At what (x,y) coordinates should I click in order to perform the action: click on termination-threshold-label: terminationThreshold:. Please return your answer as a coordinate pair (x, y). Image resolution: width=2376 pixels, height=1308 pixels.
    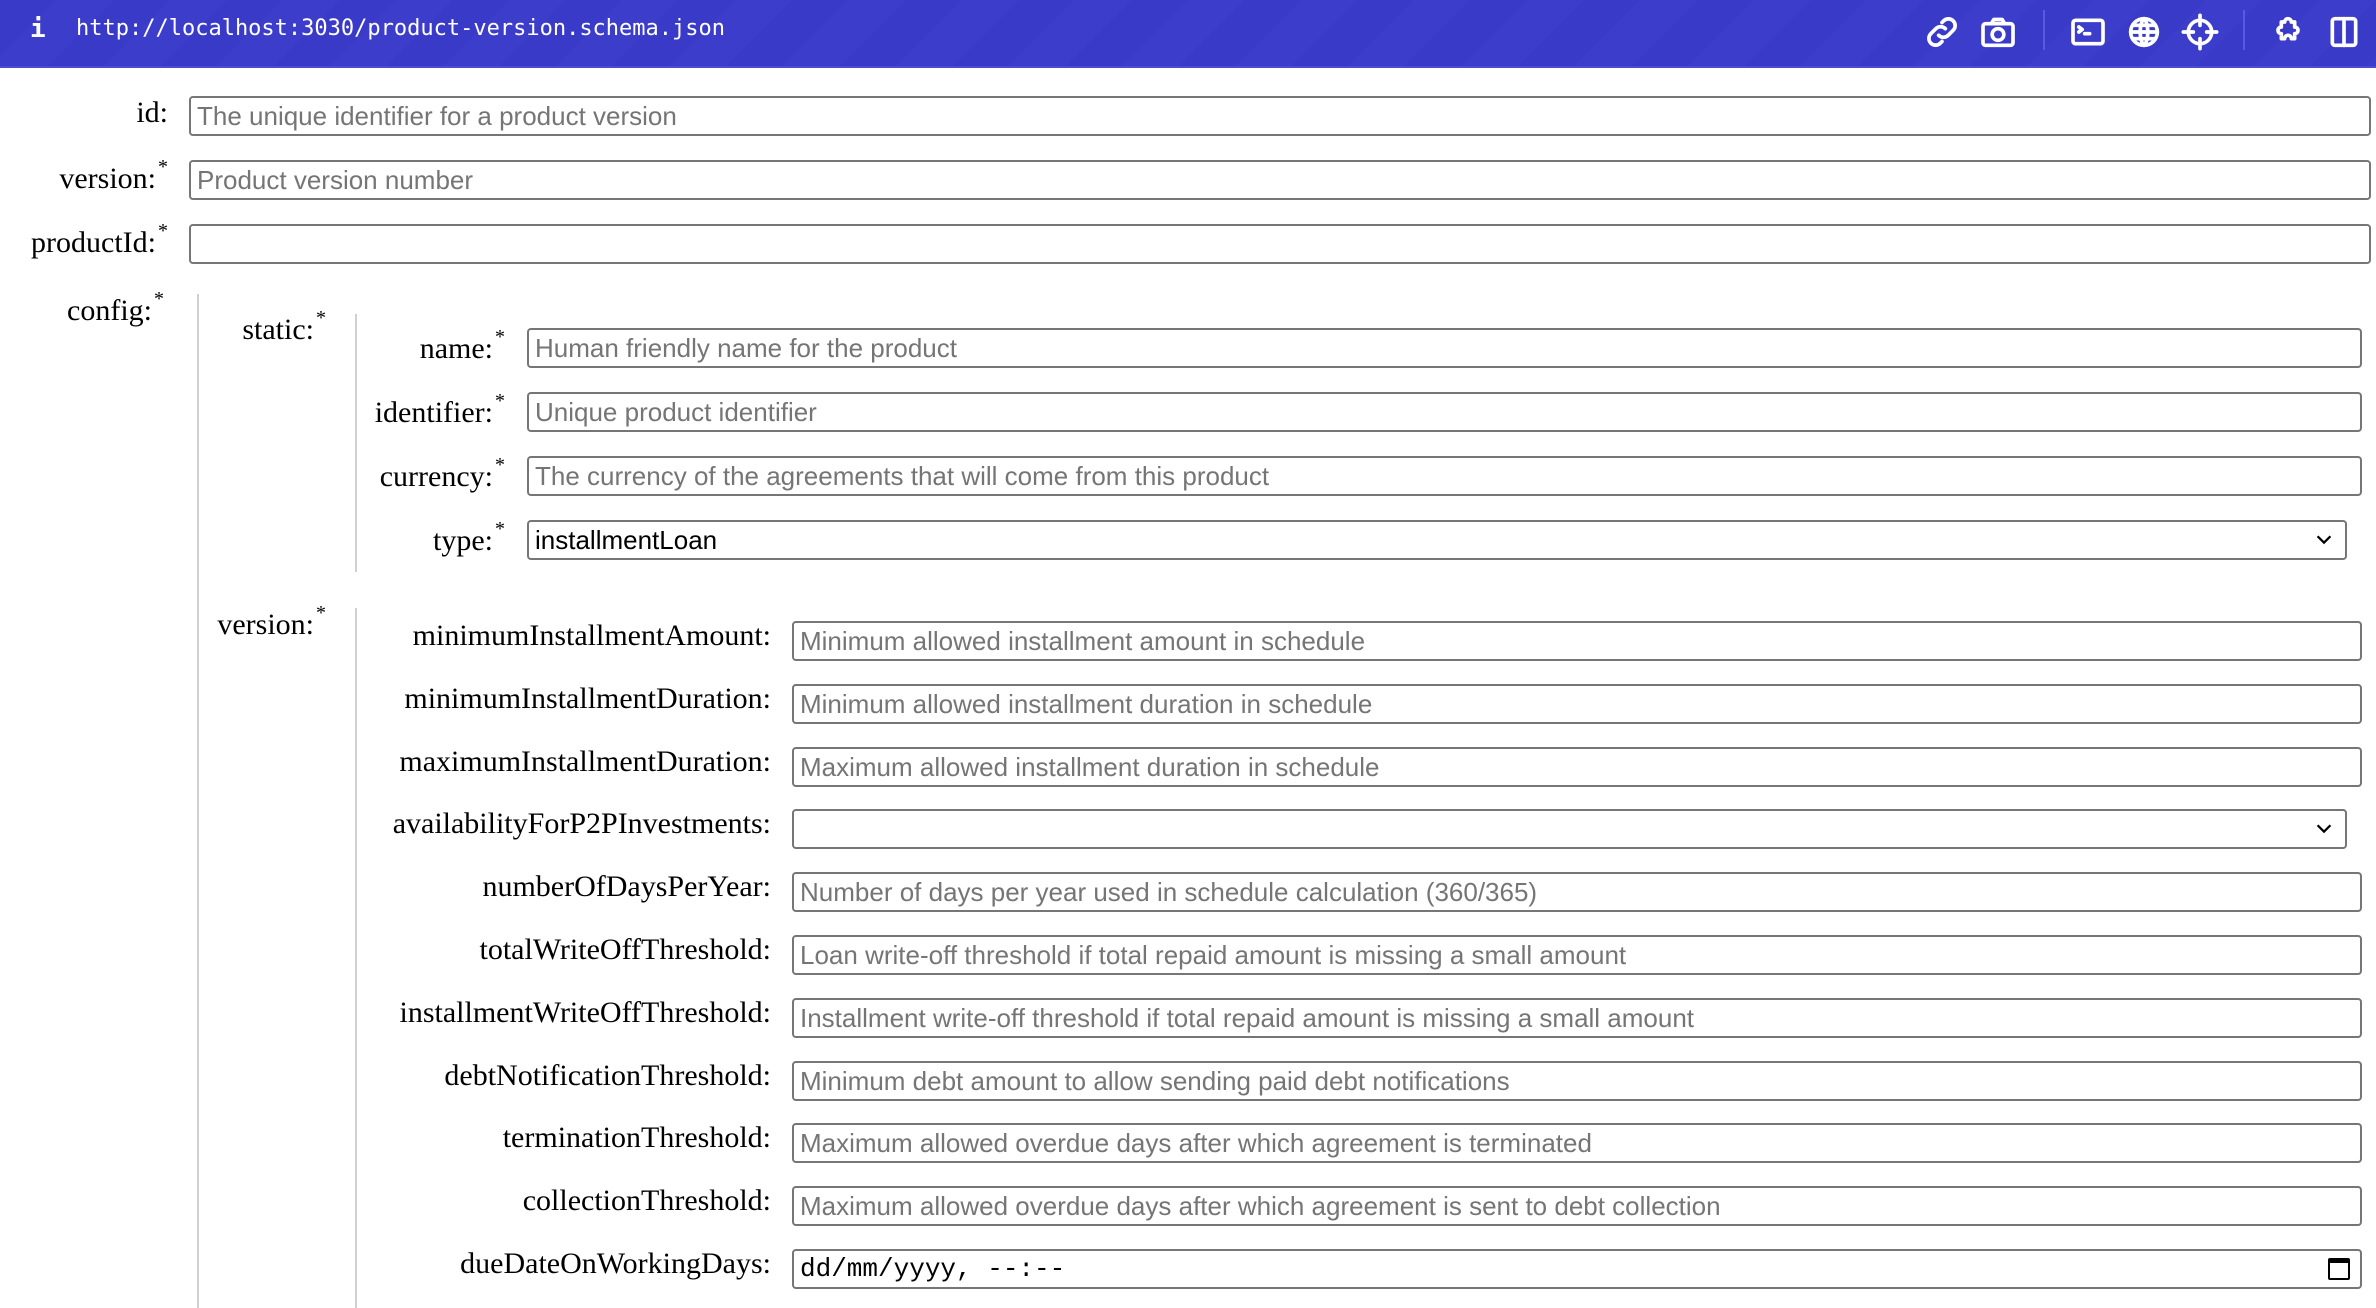
    Looking at the image, I should click on (636, 1138).